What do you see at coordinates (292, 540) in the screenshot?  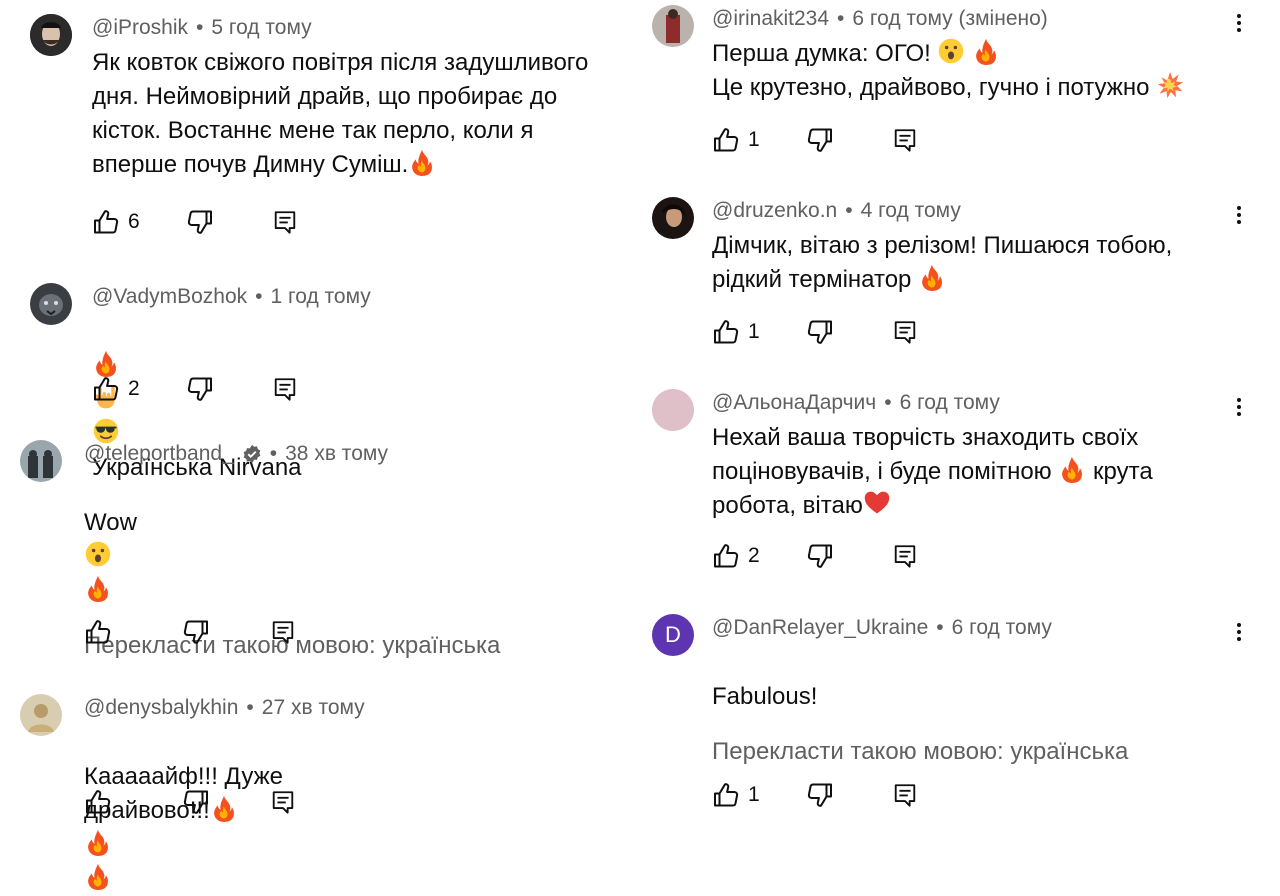 I see `comment-text: Wow` at bounding box center [292, 540].